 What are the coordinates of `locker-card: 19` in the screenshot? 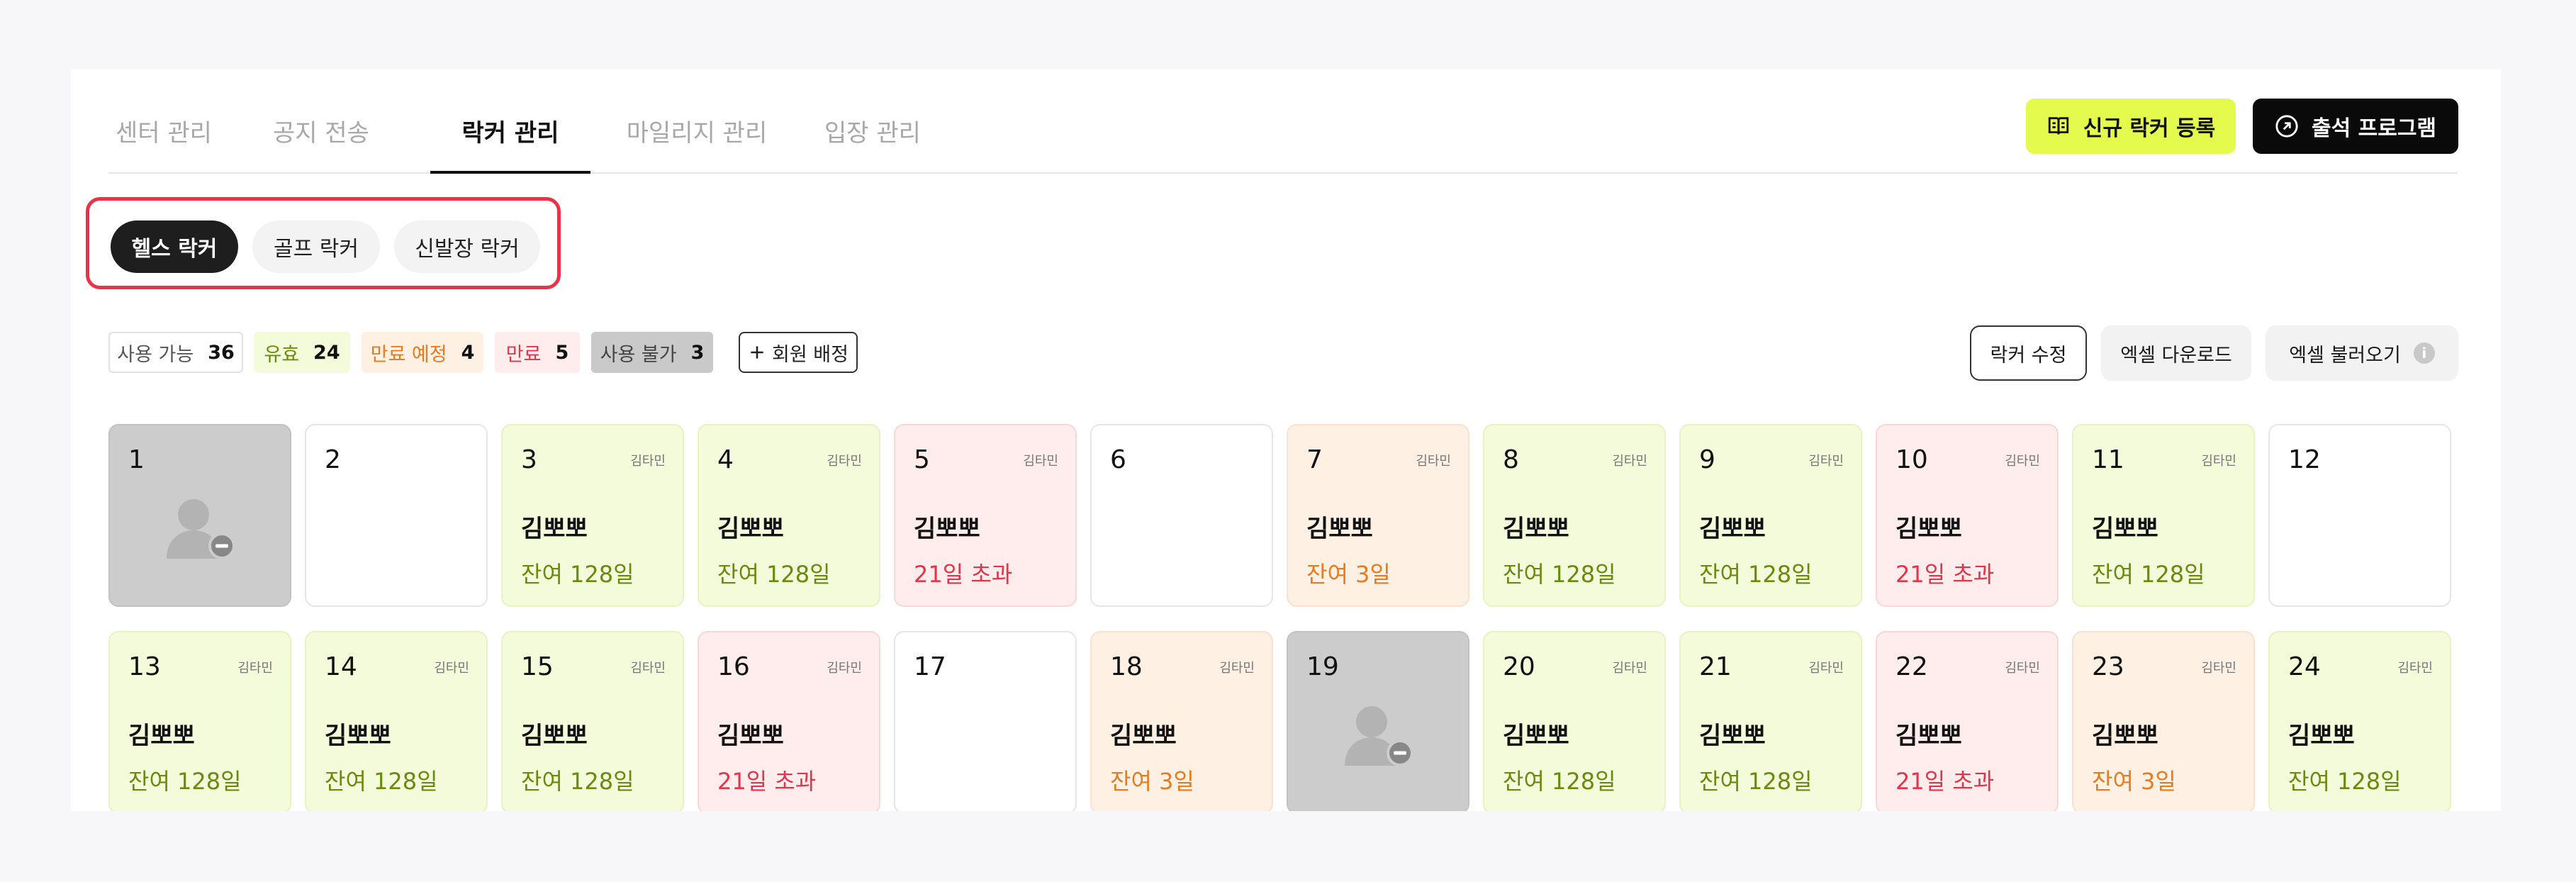 It's located at (1378, 721).